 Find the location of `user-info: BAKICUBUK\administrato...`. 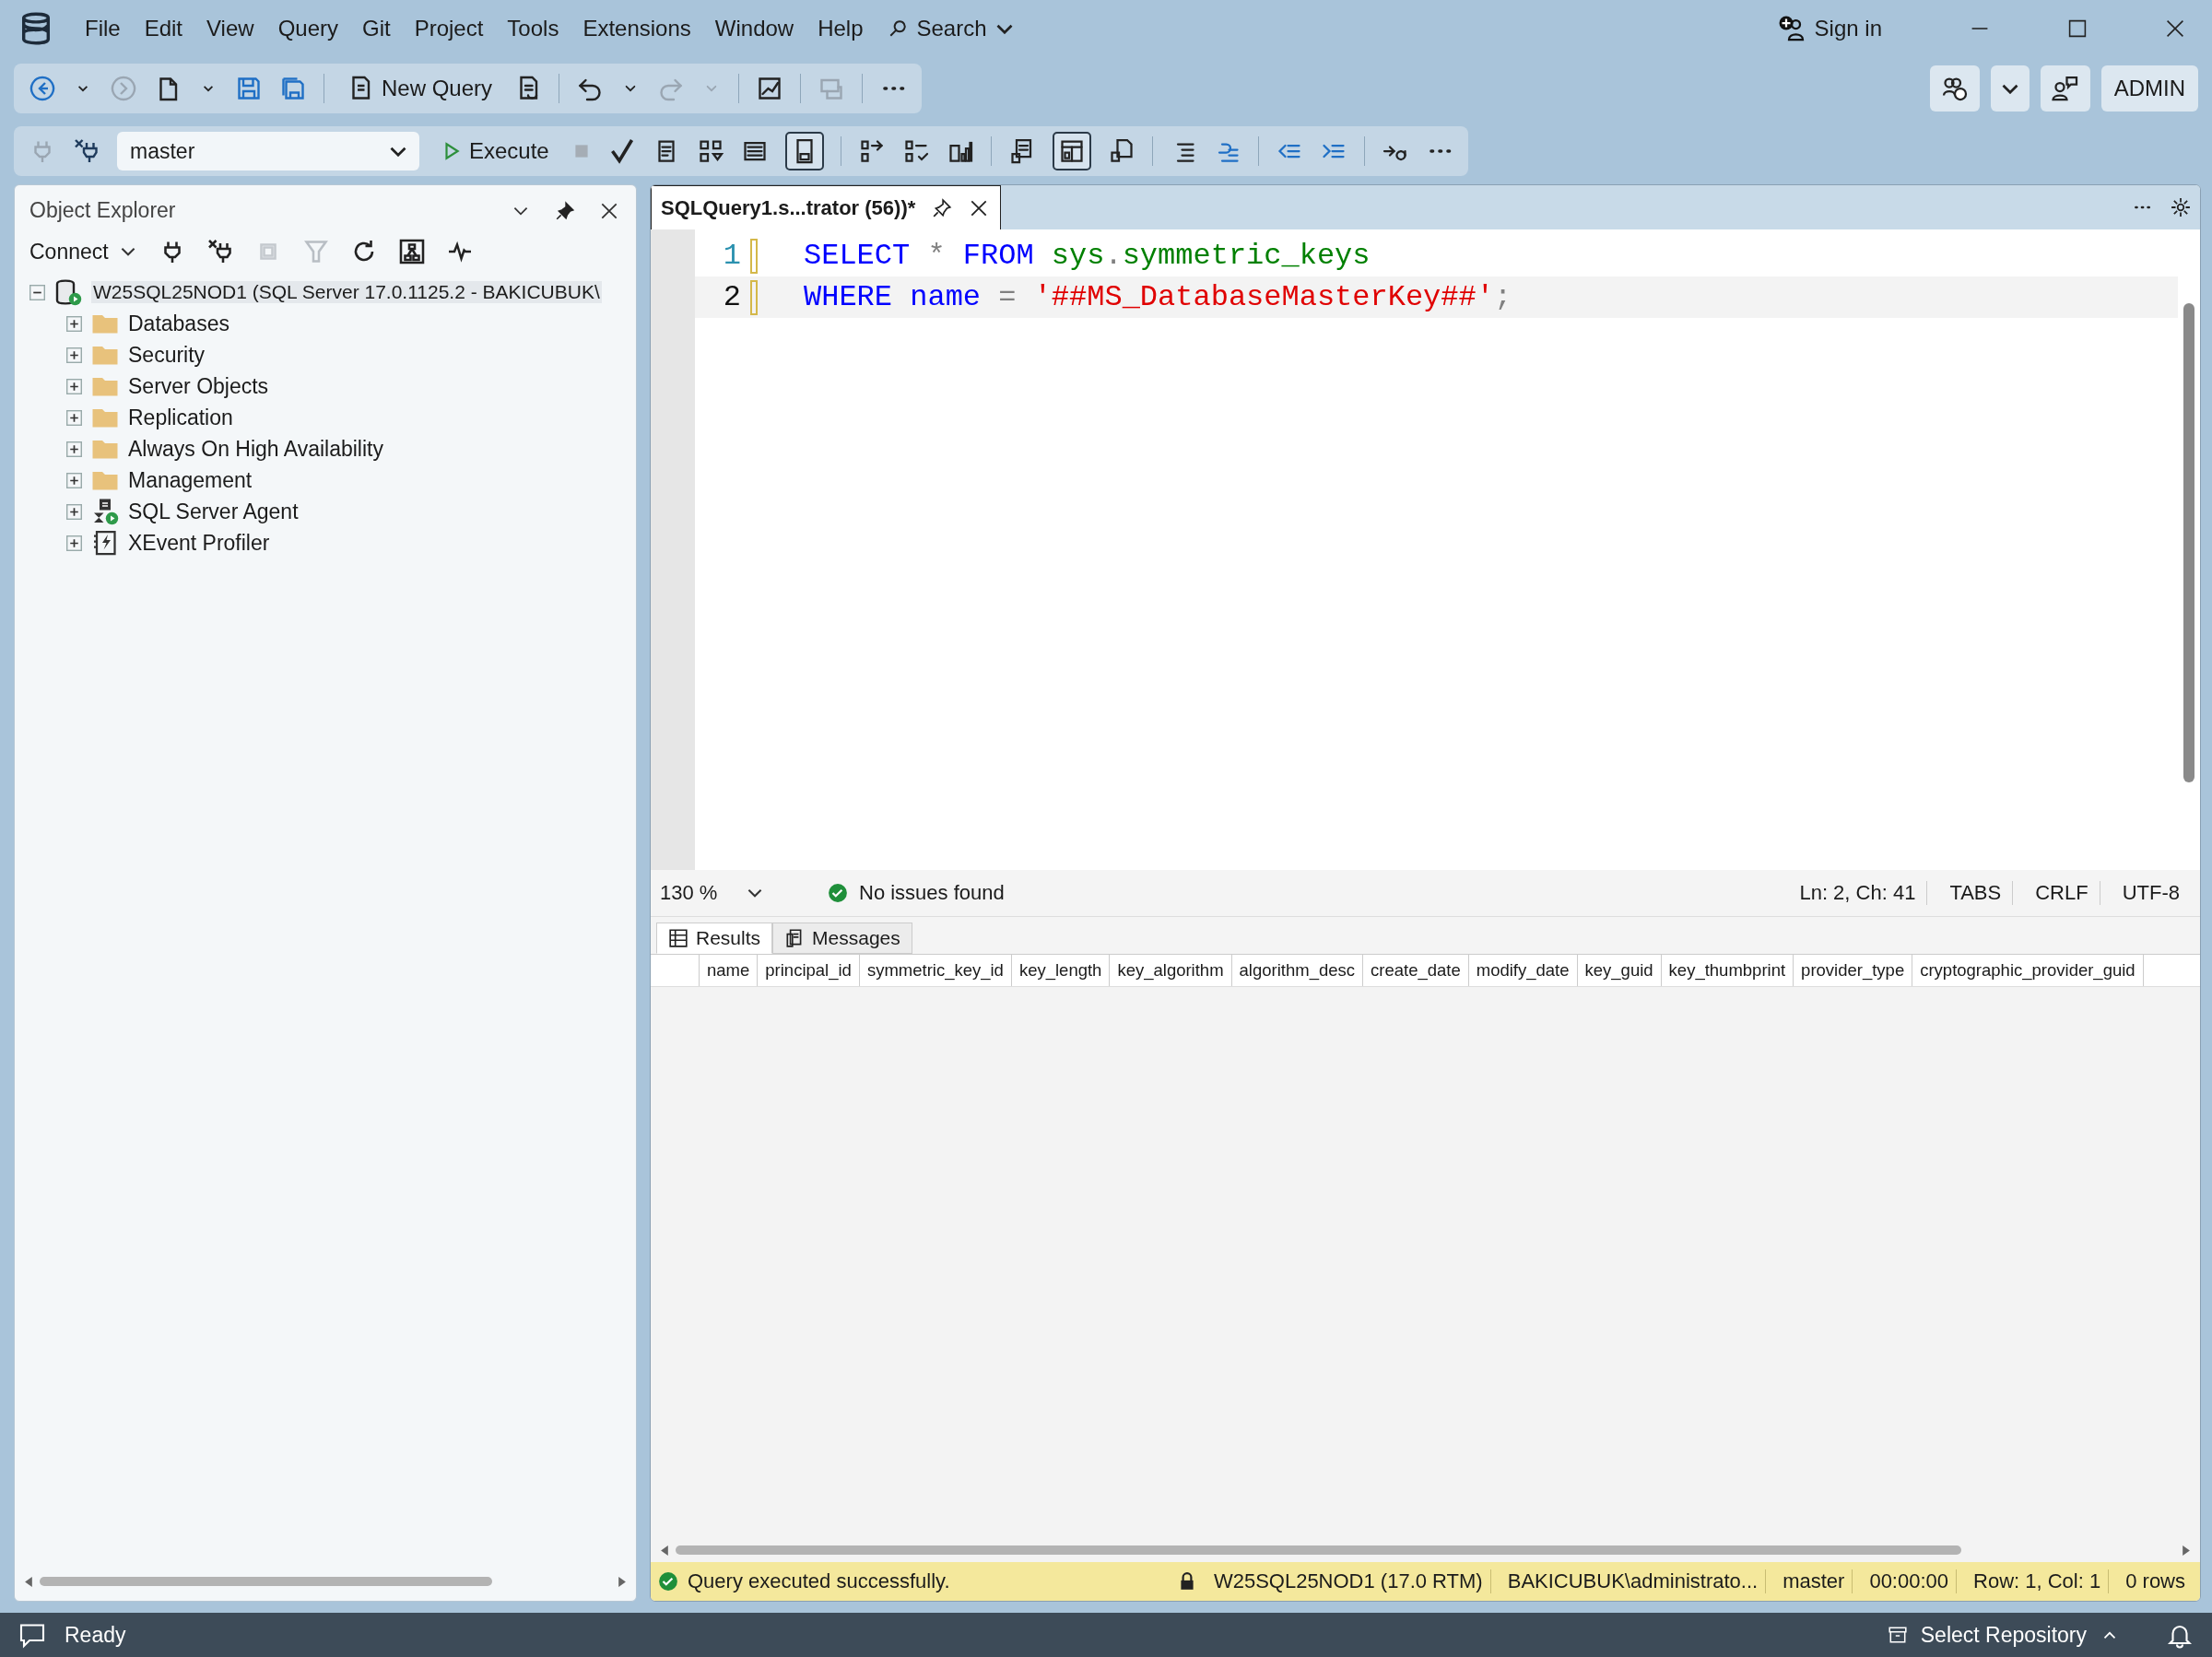

user-info: BAKICUBUK\administrato... is located at coordinates (1633, 1581).